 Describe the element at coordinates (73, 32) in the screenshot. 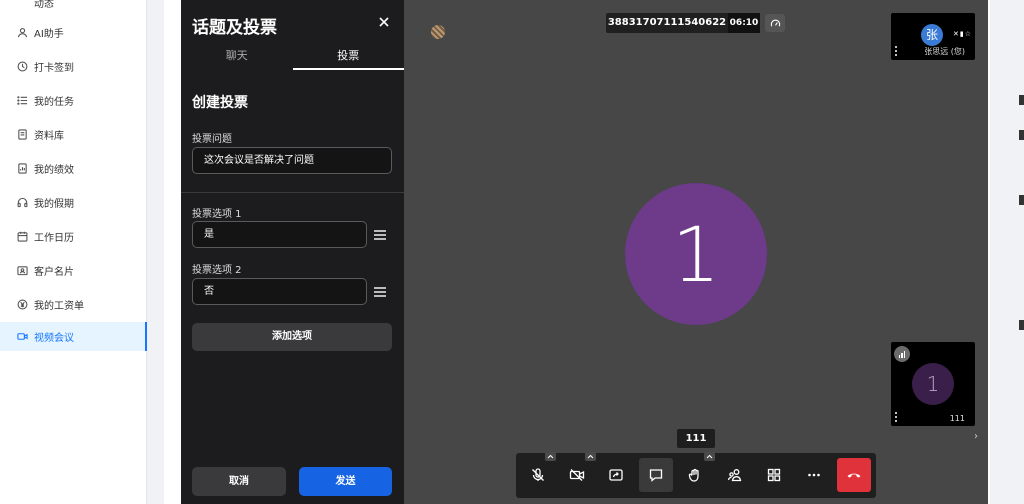

I see `sidebar-item-ai-assistant: AI助手` at that location.